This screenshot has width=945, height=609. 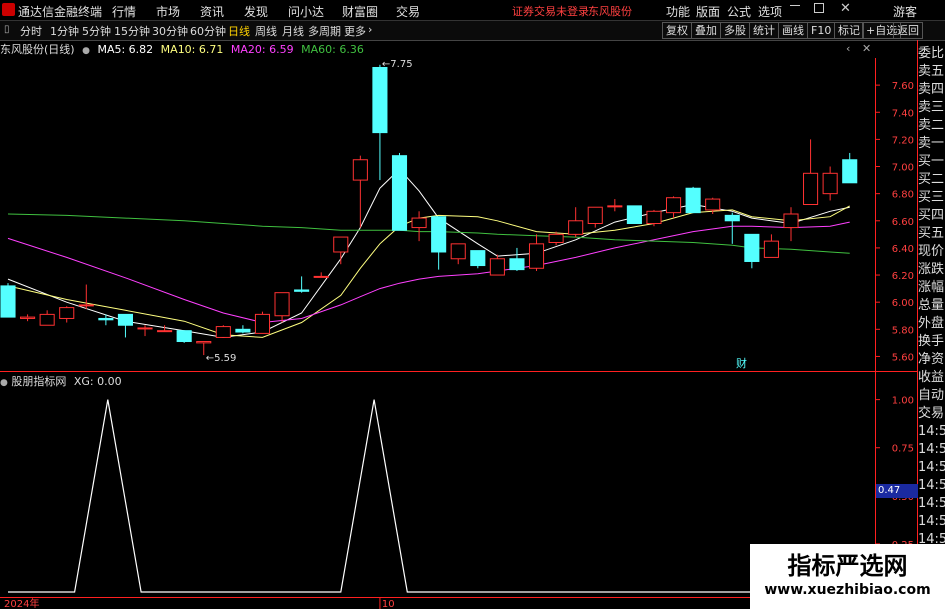 I want to click on settings-circle-icon: ●, so click(x=4, y=383).